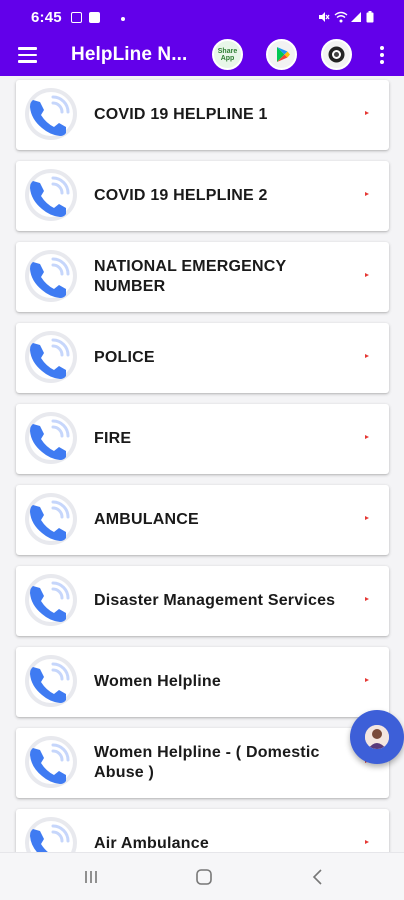 The width and height of the screenshot is (404, 900). I want to click on helpline-card-police: POLICE, so click(202, 358).